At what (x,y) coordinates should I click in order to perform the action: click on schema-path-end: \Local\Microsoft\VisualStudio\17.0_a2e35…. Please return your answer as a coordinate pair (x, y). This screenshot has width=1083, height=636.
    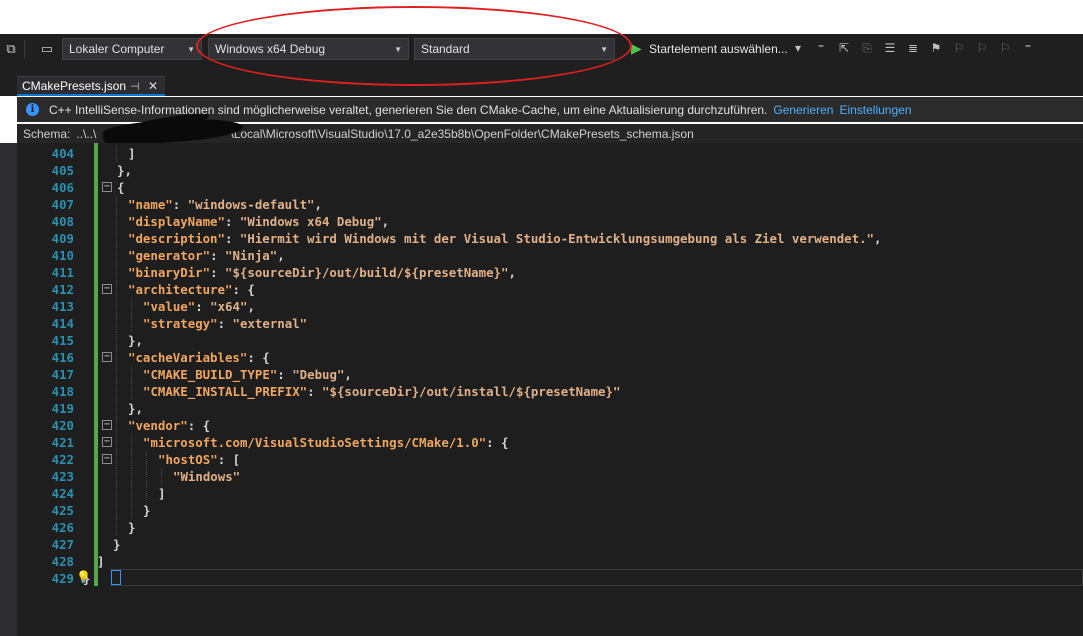
    Looking at the image, I should click on (461, 134).